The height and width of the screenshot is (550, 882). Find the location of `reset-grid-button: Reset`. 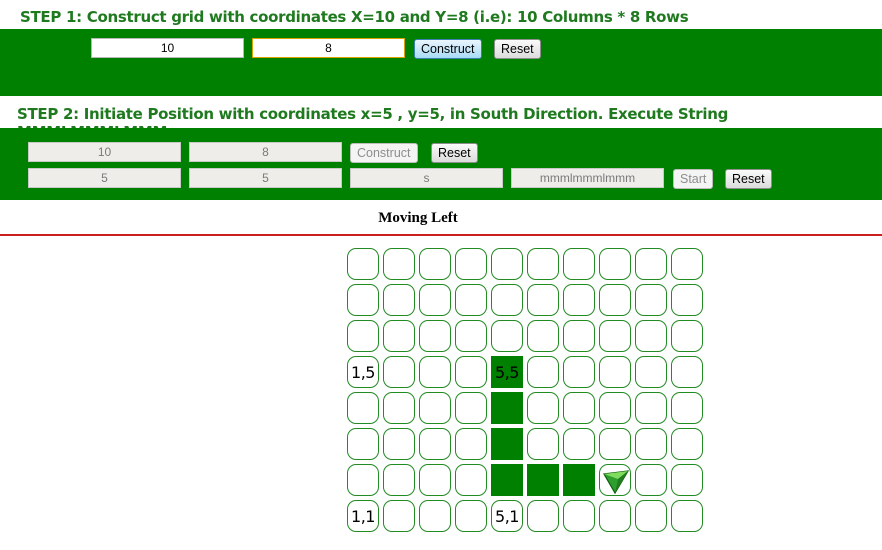

reset-grid-button: Reset is located at coordinates (454, 153).